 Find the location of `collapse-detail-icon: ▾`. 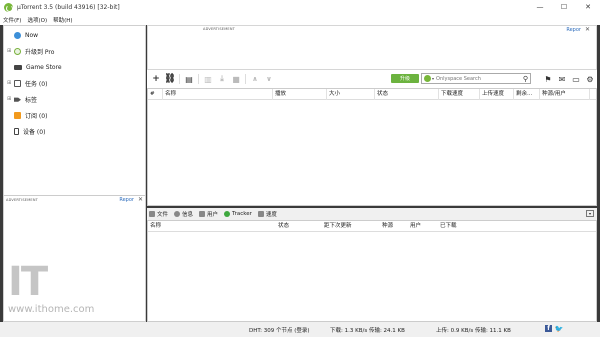

collapse-detail-icon: ▾ is located at coordinates (590, 213).